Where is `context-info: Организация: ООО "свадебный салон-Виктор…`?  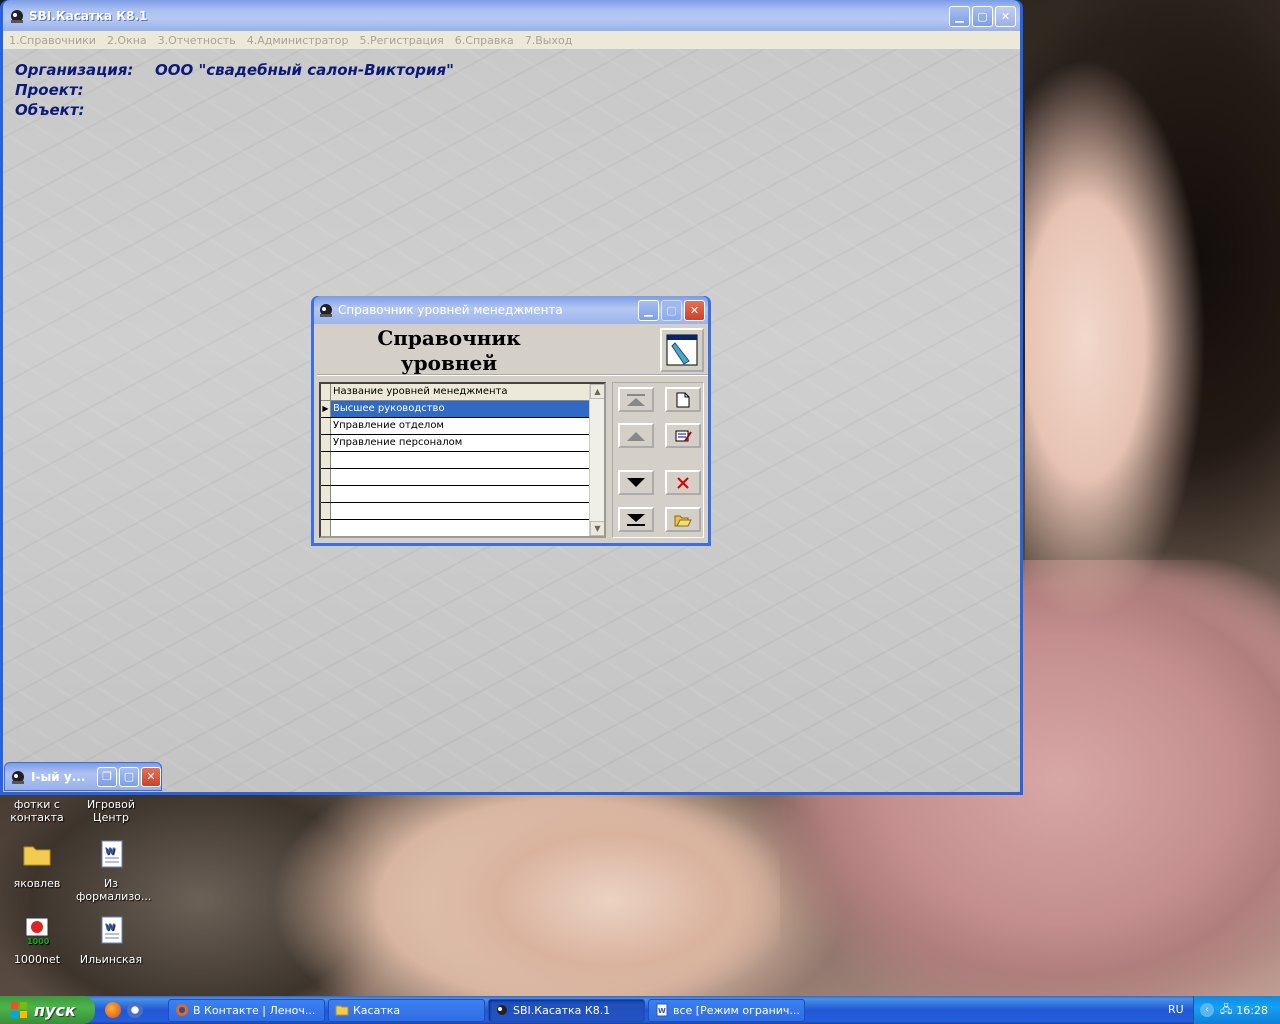 context-info: Организация: ООО "свадебный салон-Виктор… is located at coordinates (234, 90).